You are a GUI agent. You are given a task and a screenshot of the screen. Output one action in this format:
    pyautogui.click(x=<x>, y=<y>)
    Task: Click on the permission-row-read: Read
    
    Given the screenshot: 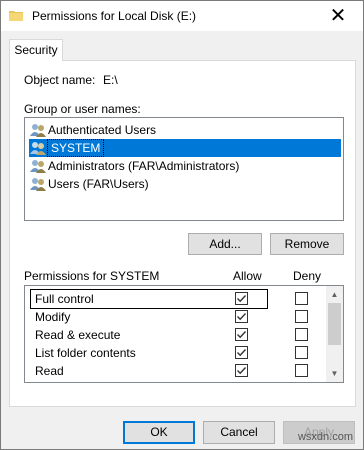 What is the action you would take?
    pyautogui.click(x=175, y=371)
    